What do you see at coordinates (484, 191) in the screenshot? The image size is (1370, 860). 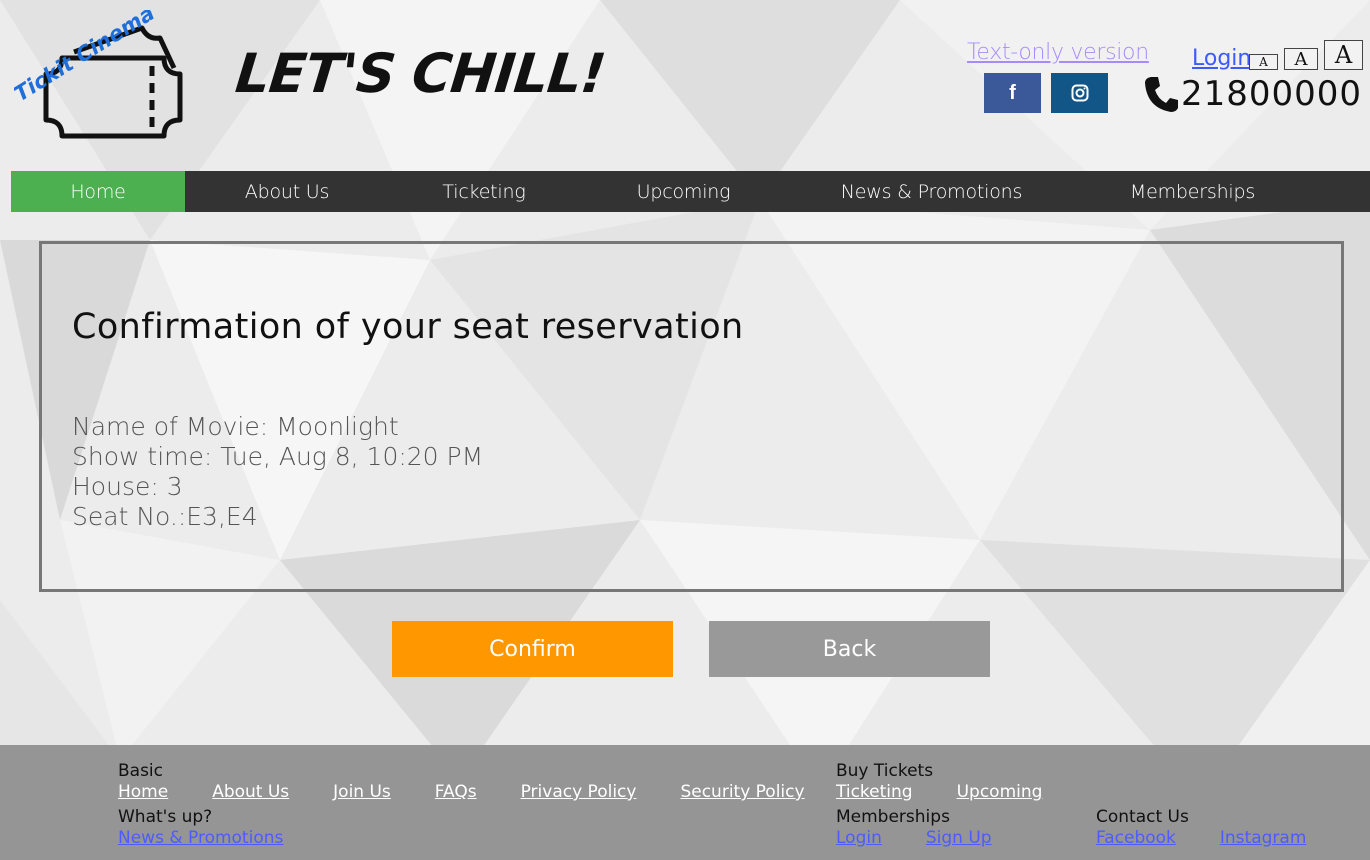 I see `nav-ticketing: Ticketing` at bounding box center [484, 191].